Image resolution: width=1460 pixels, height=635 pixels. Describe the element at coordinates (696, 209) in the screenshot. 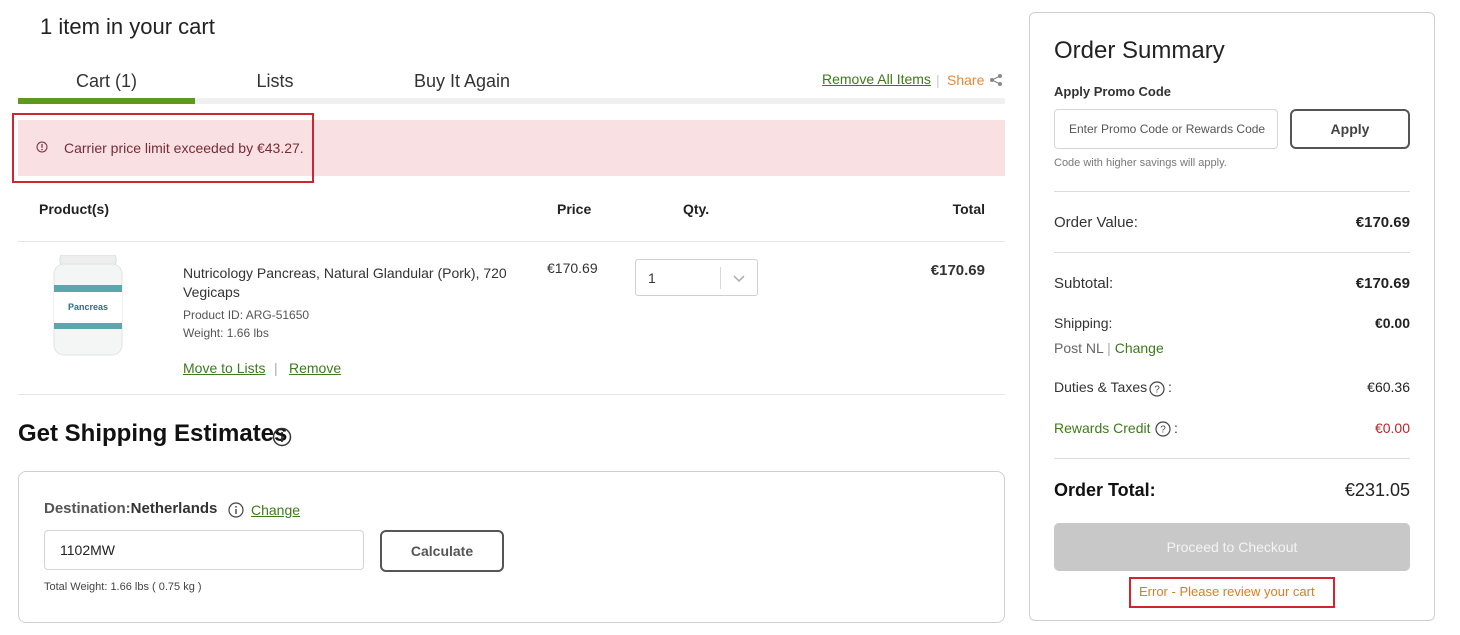

I see `column-header-qty: Qty.` at that location.